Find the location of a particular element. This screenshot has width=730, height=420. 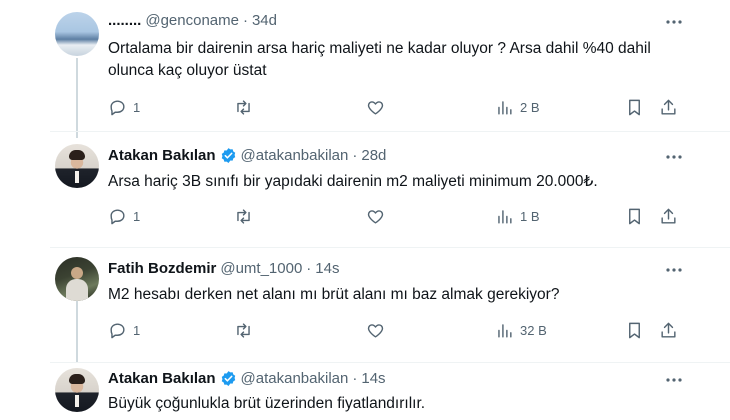

views-button: 2 B is located at coordinates (517, 107).